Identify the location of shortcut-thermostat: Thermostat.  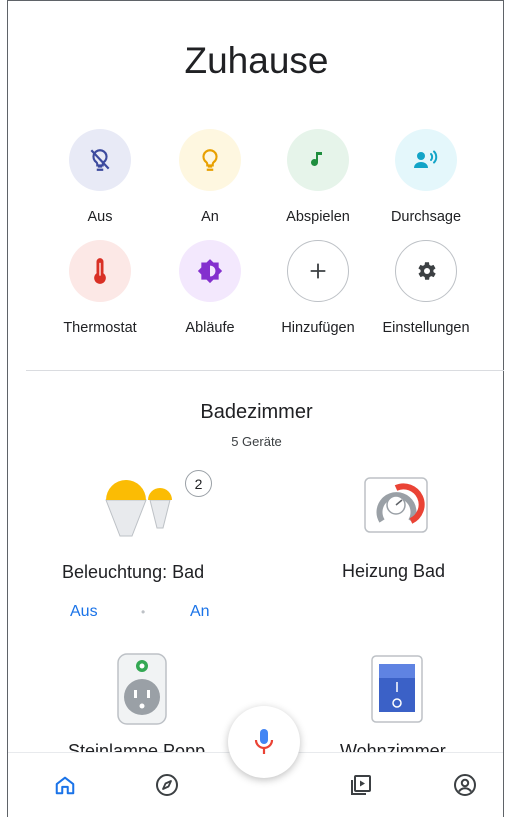
(100, 288).